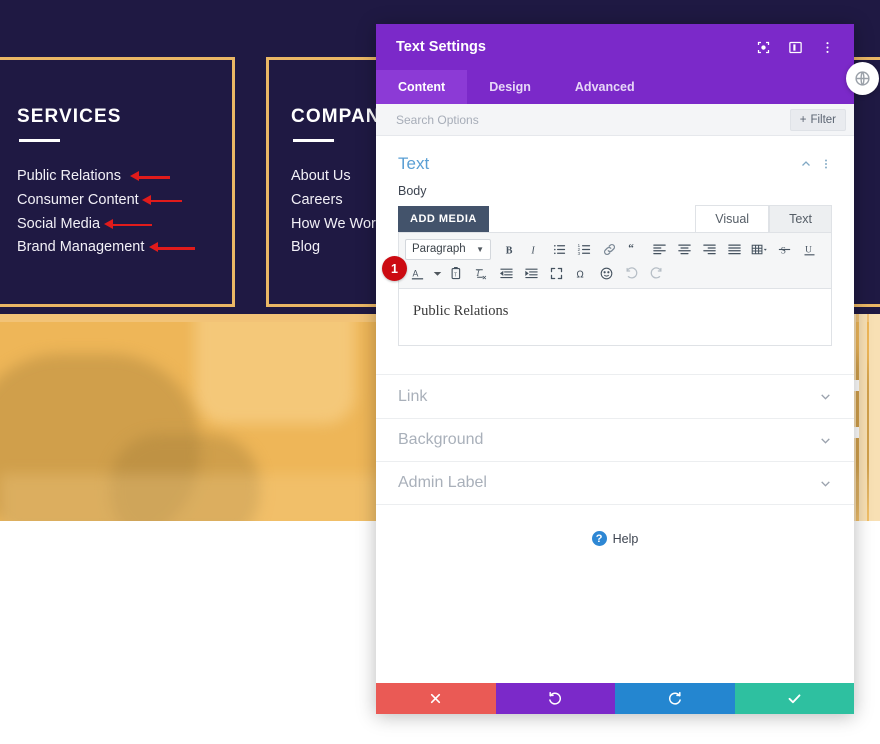 Image resolution: width=880 pixels, height=744 pixels. What do you see at coordinates (615, 396) in the screenshot?
I see `accordion-link: Link` at bounding box center [615, 396].